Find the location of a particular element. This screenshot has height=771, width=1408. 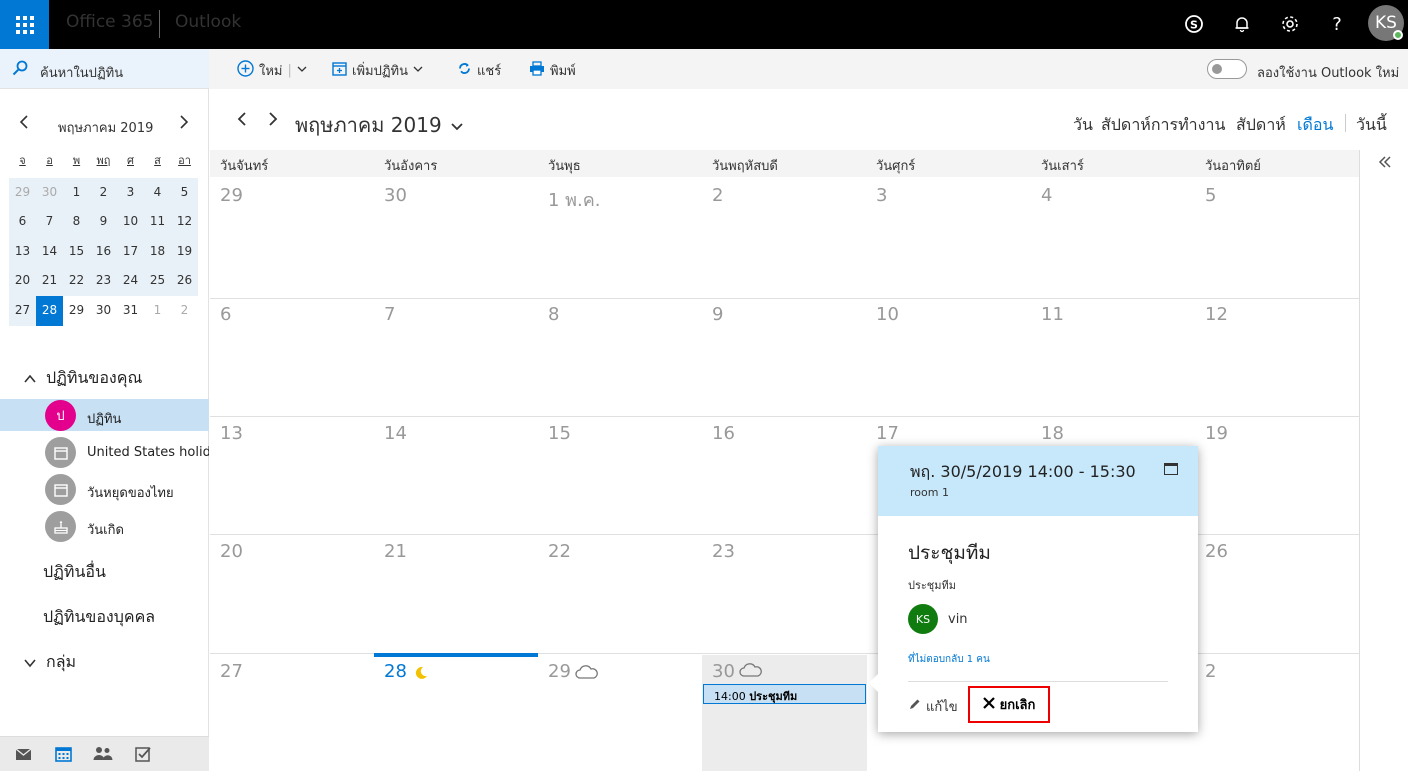

tasks-icon is located at coordinates (143, 756).